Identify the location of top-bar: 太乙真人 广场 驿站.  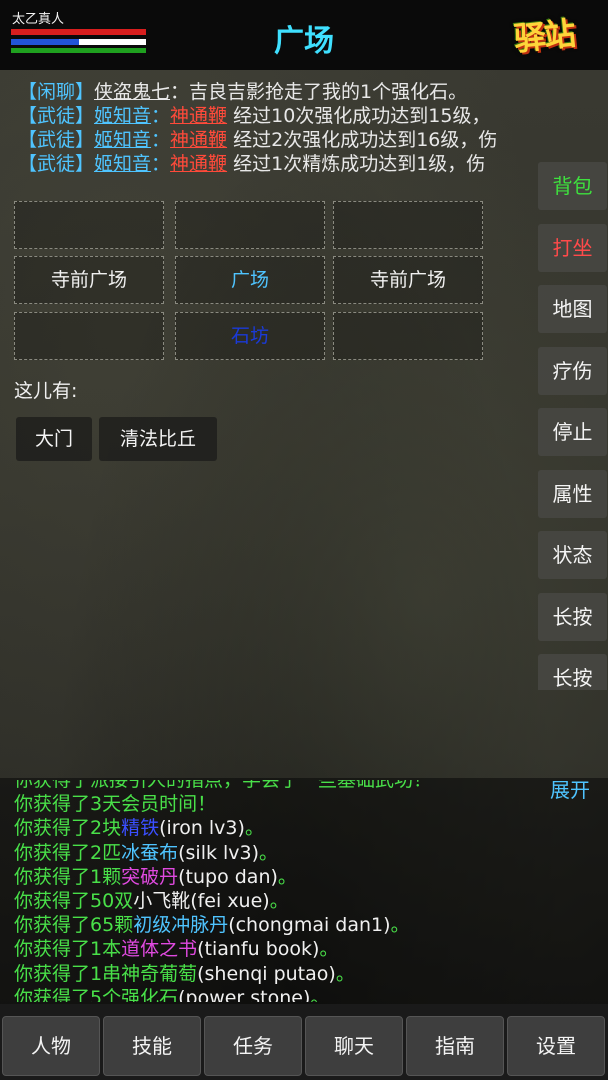
(304, 35).